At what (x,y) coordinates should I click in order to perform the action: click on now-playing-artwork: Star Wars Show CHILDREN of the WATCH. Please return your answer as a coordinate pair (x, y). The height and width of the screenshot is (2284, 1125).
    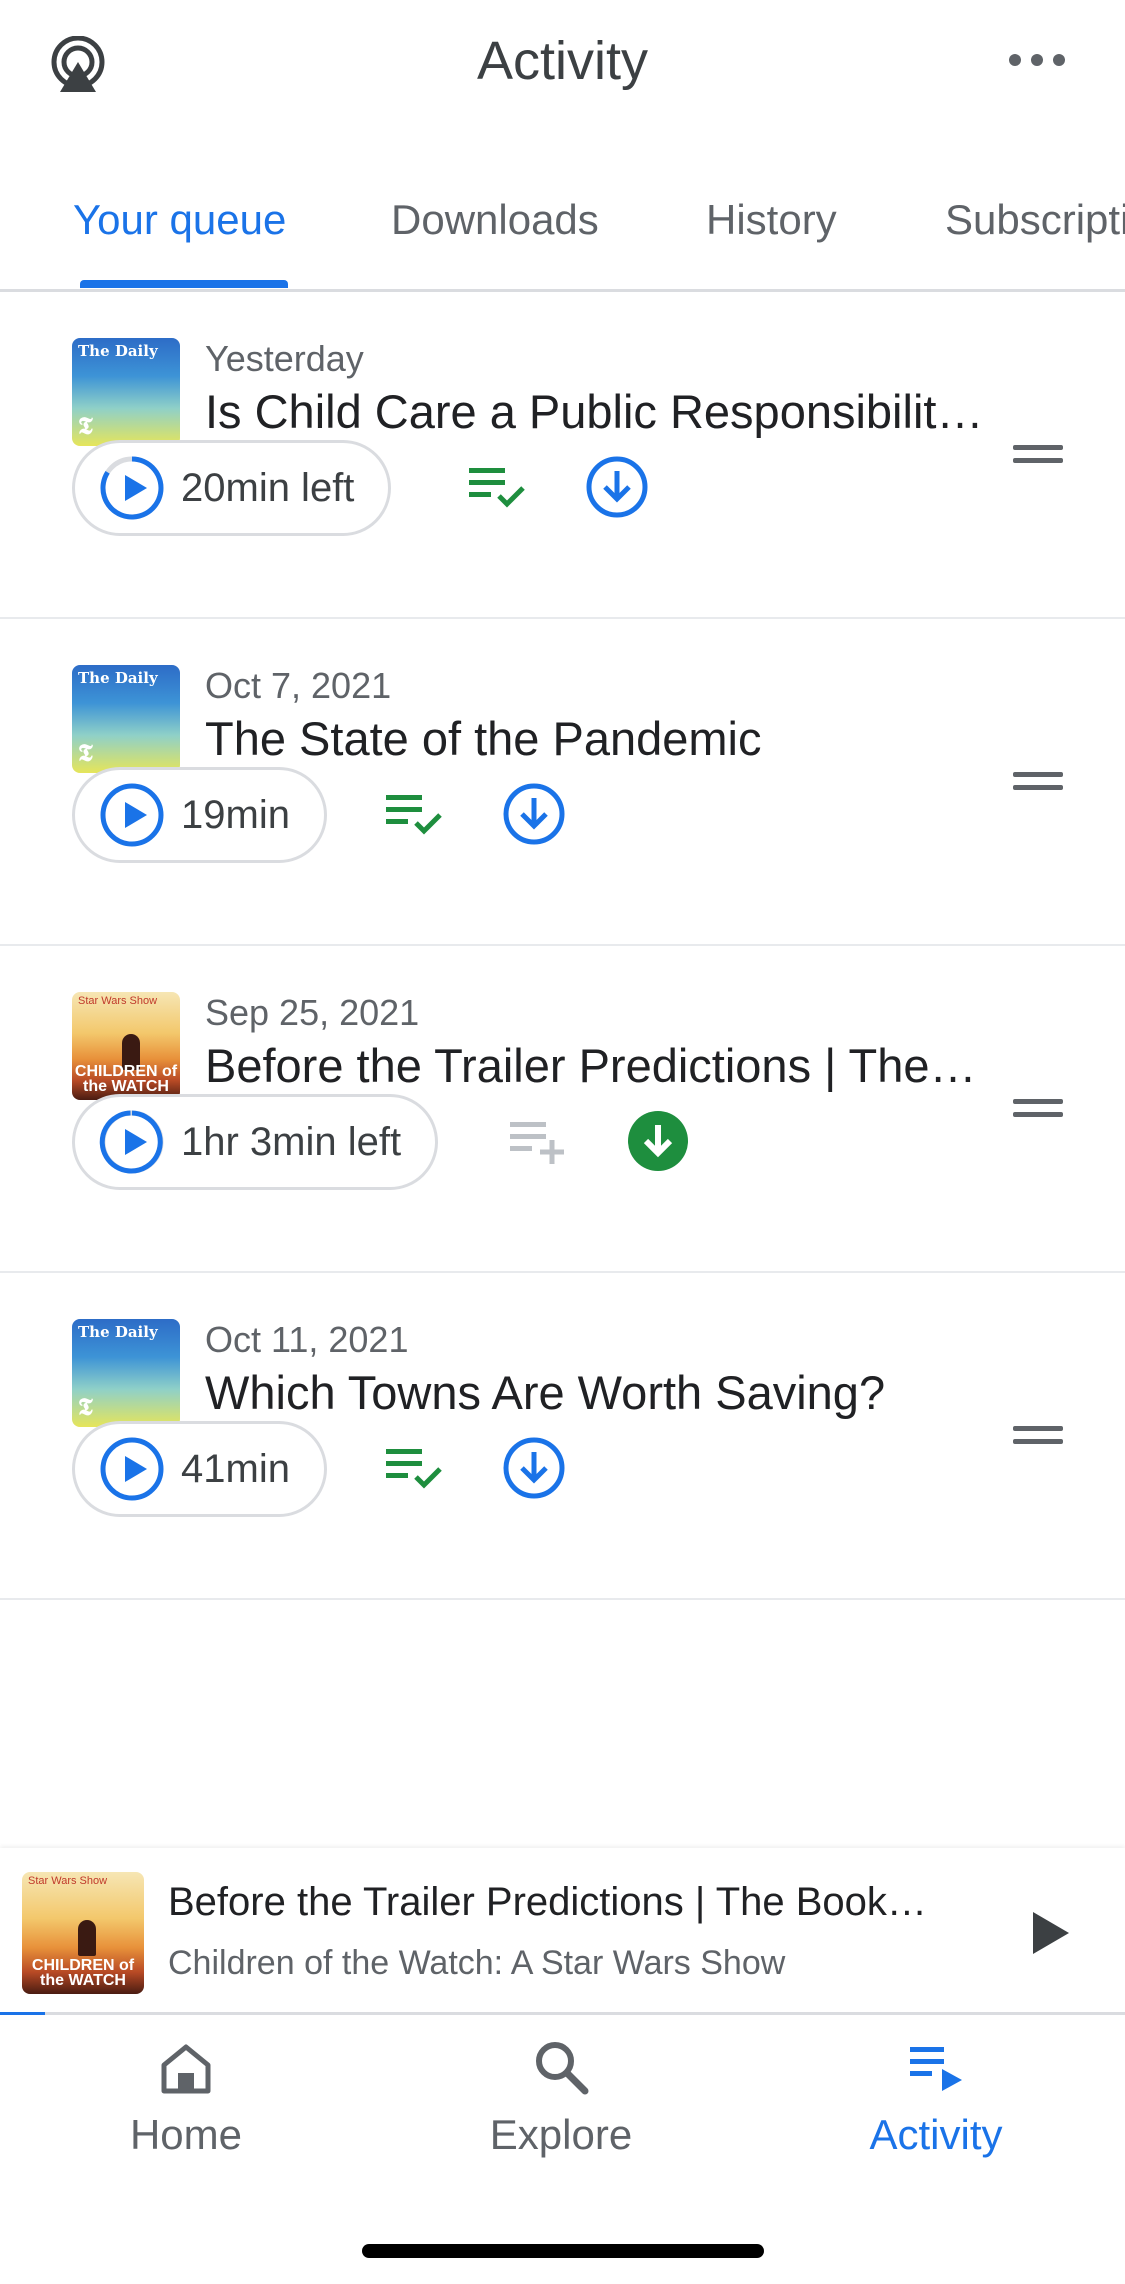
    Looking at the image, I should click on (83, 1933).